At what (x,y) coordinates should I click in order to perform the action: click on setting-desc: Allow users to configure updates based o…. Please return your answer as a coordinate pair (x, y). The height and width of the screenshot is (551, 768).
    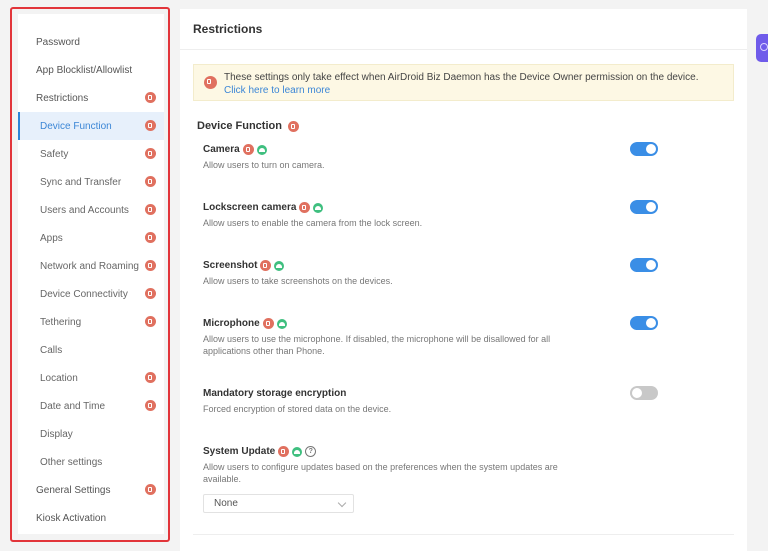
    Looking at the image, I should click on (380, 473).